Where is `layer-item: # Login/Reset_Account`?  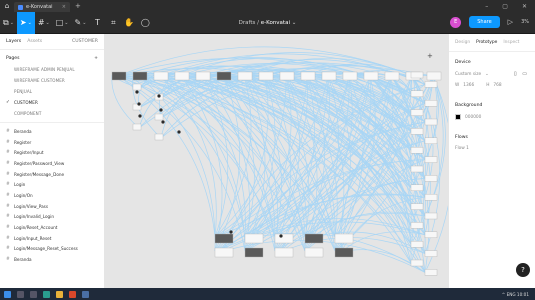 layer-item: # Login/Reset_Account is located at coordinates (52, 227).